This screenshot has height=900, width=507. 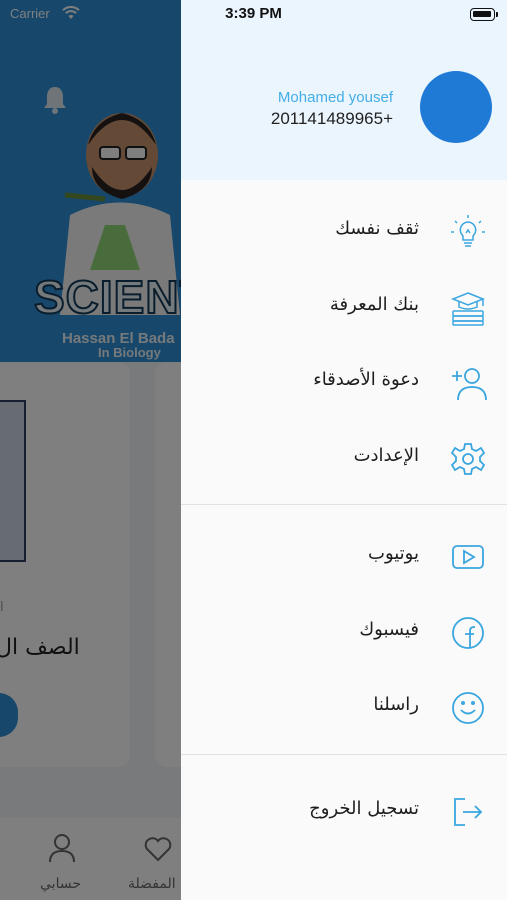 I want to click on menu-item-invite-friends: دعوة الأصدقاء, so click(x=344, y=382).